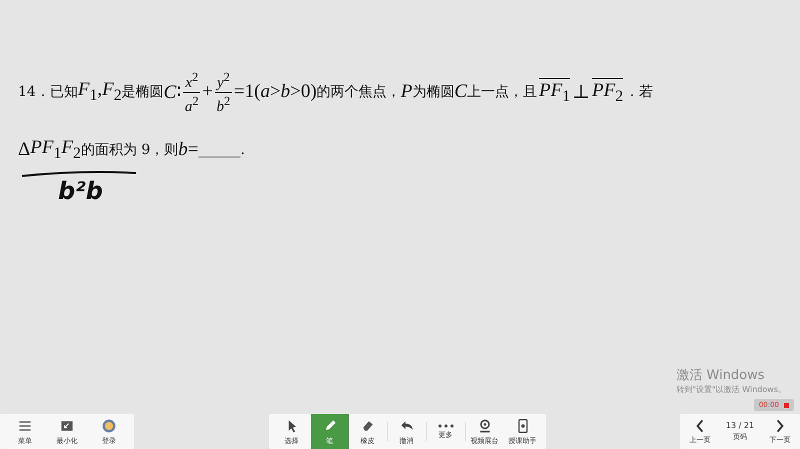 This screenshot has height=449, width=800. Describe the element at coordinates (721, 375) in the screenshot. I see `activation-title: 激活 Windows` at that location.